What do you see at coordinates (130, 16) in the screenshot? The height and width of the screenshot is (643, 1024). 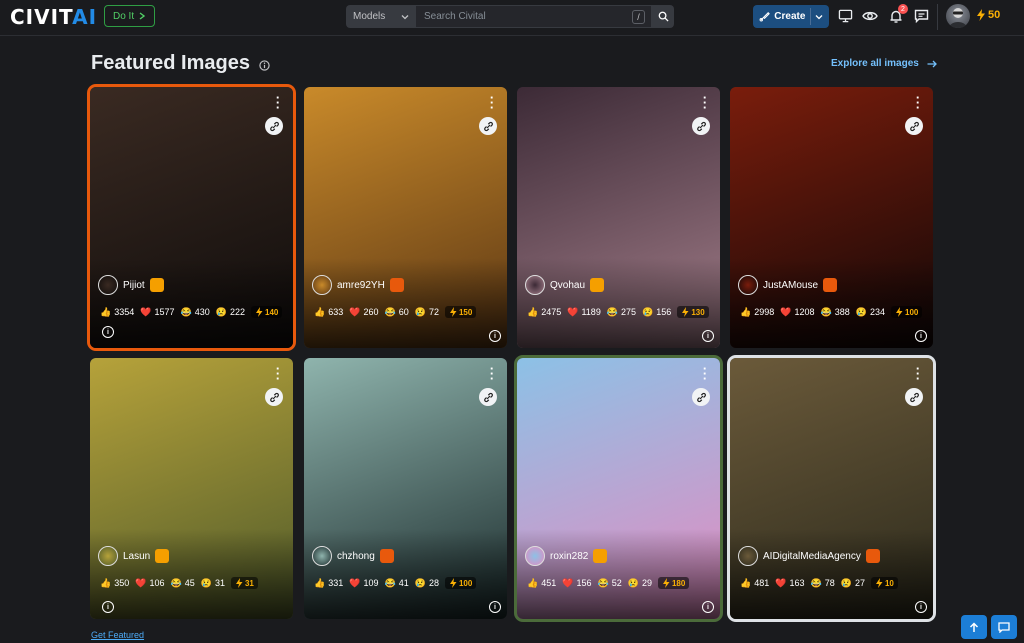 I see `do-it-button: Do It` at bounding box center [130, 16].